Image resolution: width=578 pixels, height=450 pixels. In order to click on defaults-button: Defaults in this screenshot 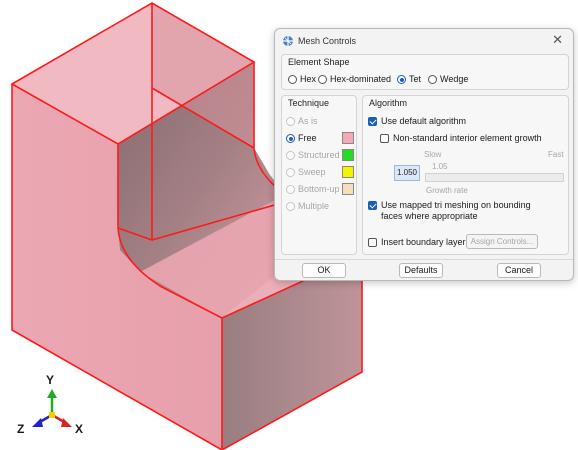, I will do `click(421, 270)`.